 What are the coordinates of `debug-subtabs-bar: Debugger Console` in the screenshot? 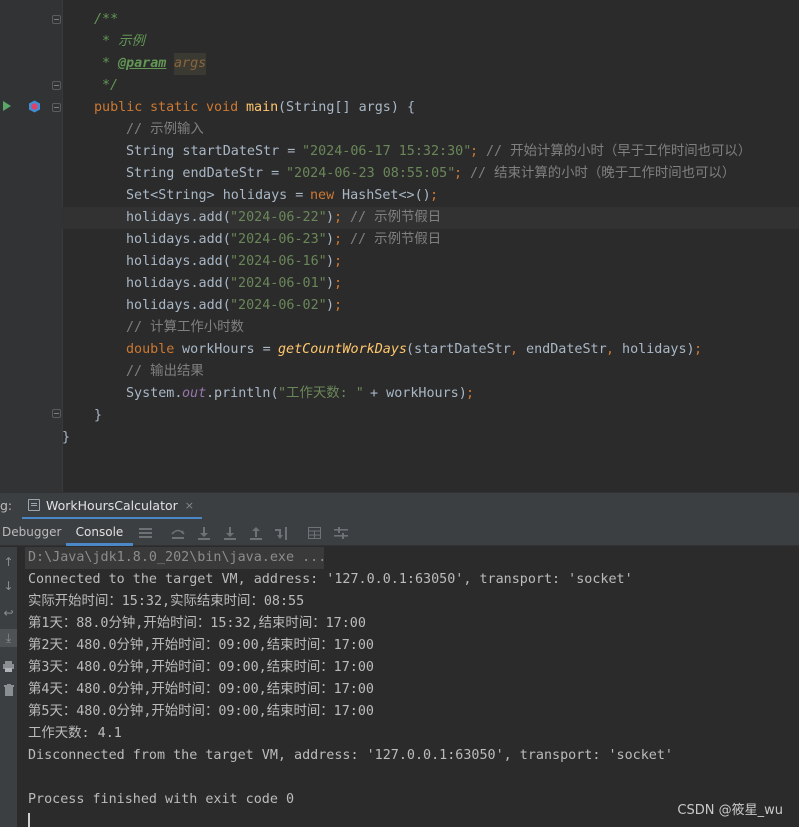 It's located at (399, 532).